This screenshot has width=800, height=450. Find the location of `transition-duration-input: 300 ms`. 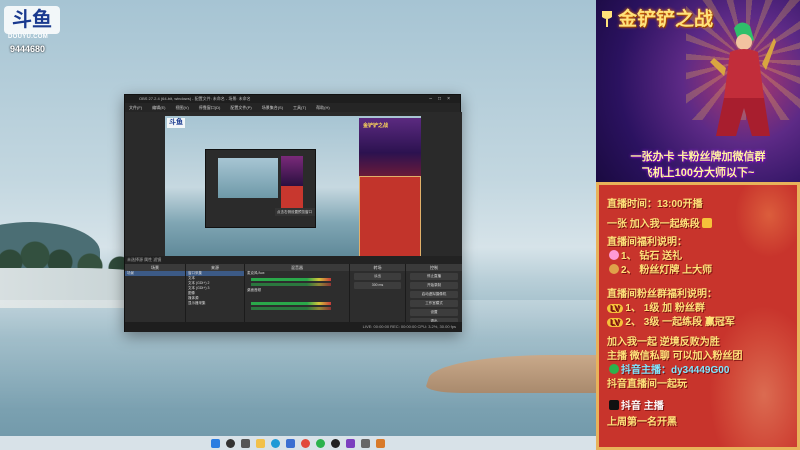

transition-duration-input: 300 ms is located at coordinates (377, 285).